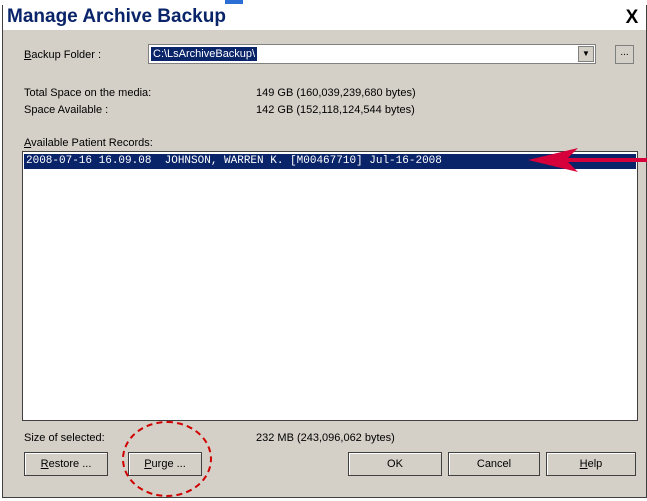 The image size is (647, 501). Describe the element at coordinates (116, 16) in the screenshot. I see `dialog-title: Manage Archive Backup` at that location.